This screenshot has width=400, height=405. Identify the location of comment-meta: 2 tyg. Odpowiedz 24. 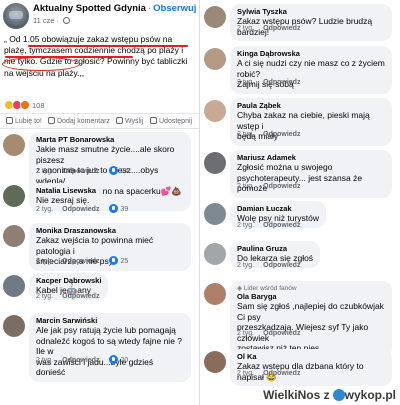
(82, 170).